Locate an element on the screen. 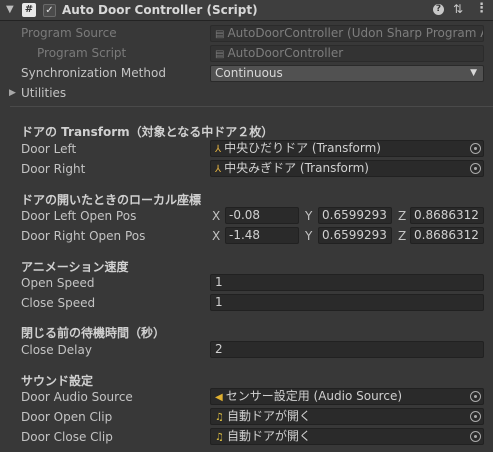 Image resolution: width=493 pixels, height=452 pixels. section-header-transform: ドアの Transform（対象となる中ドア２枚） is located at coordinates (147, 132).